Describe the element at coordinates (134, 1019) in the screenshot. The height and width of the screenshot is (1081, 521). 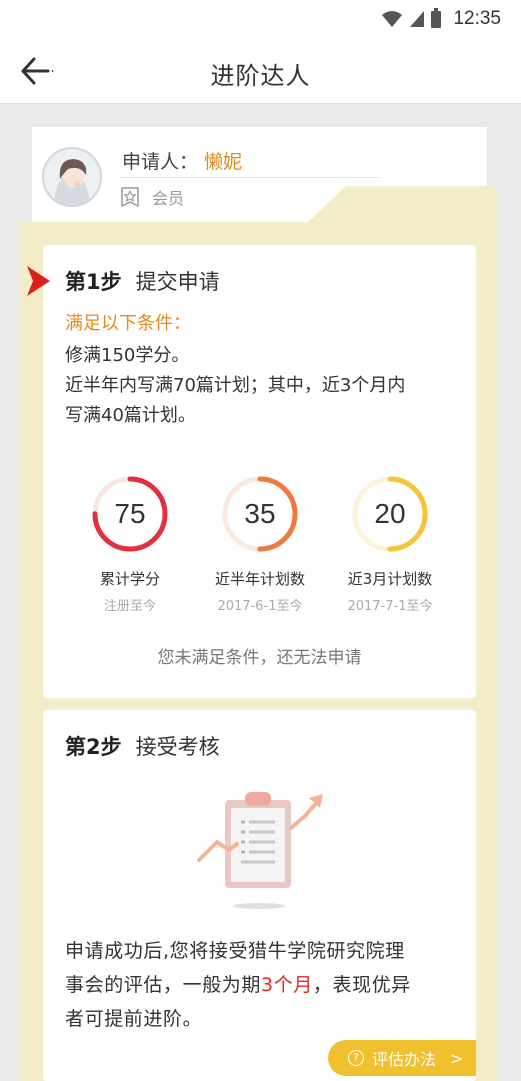
I see `review-line: 者可提前进阶。` at that location.